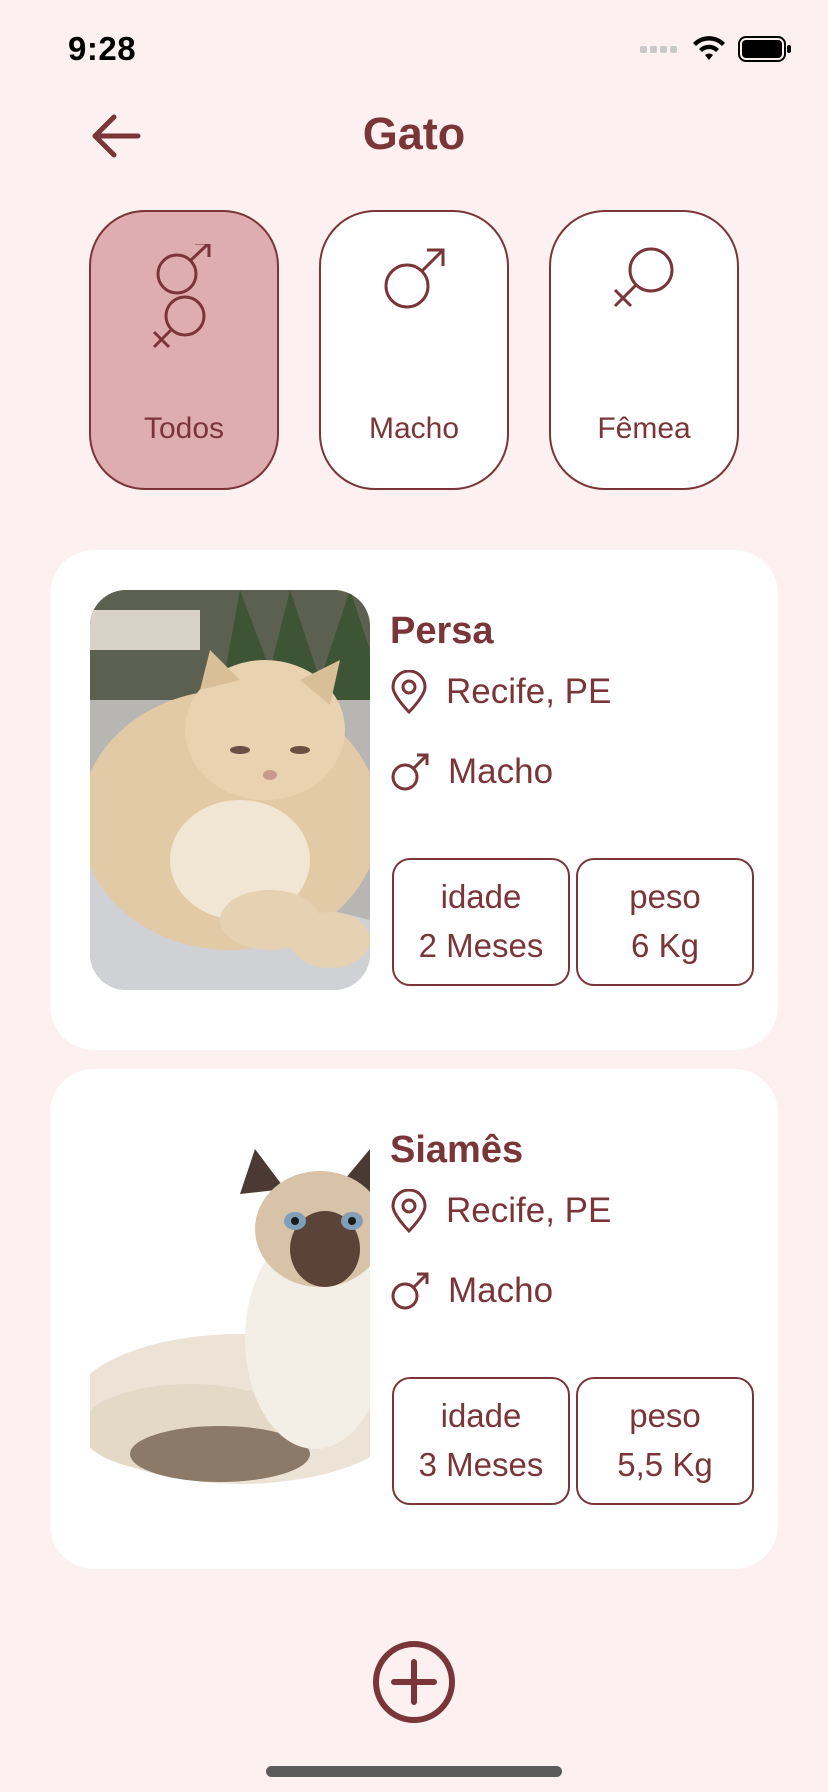 This screenshot has width=828, height=1792. I want to click on age-box: idade 2 Meses, so click(481, 922).